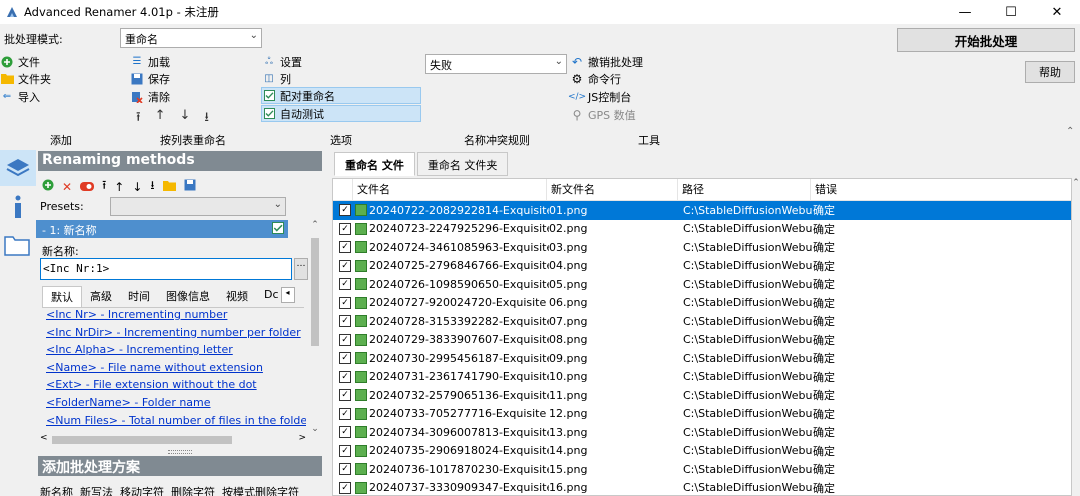 The width and height of the screenshot is (1080, 496). What do you see at coordinates (1050, 72) in the screenshot?
I see `help-button: 帮助` at bounding box center [1050, 72].